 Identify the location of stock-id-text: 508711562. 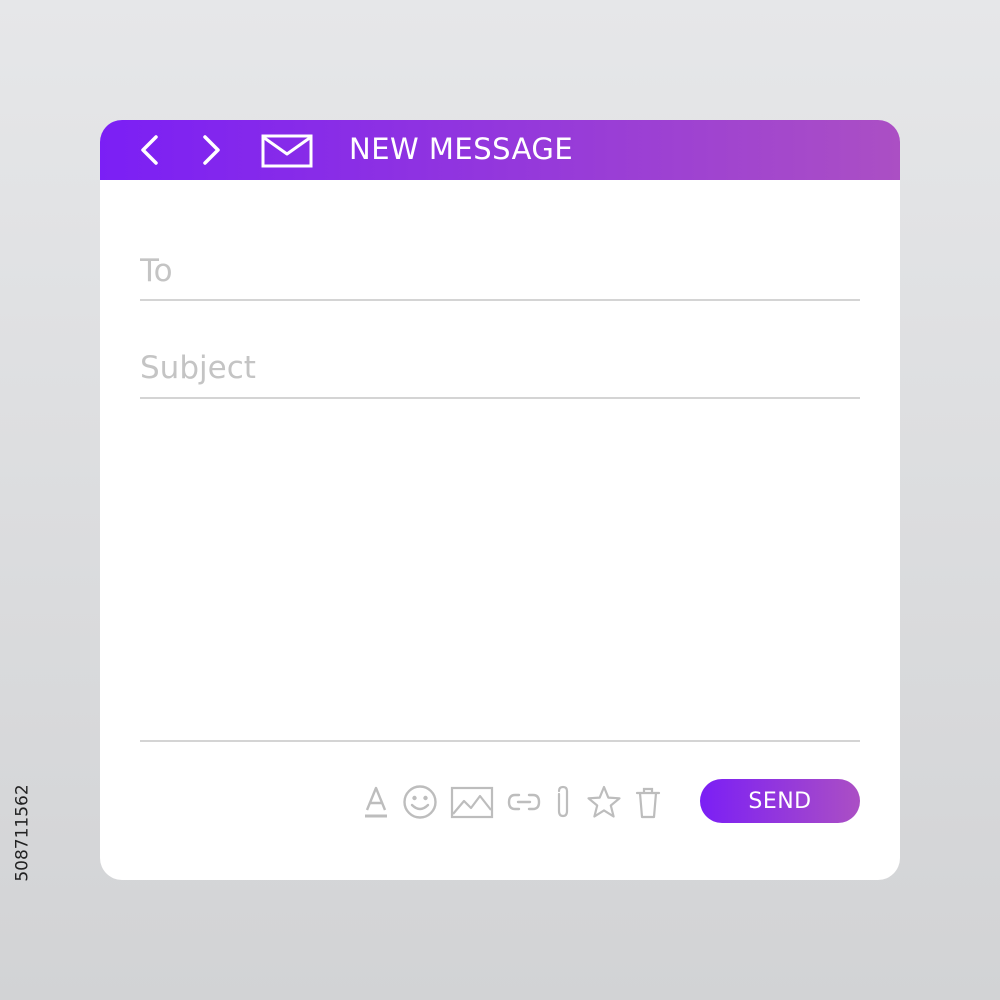
(23, 833).